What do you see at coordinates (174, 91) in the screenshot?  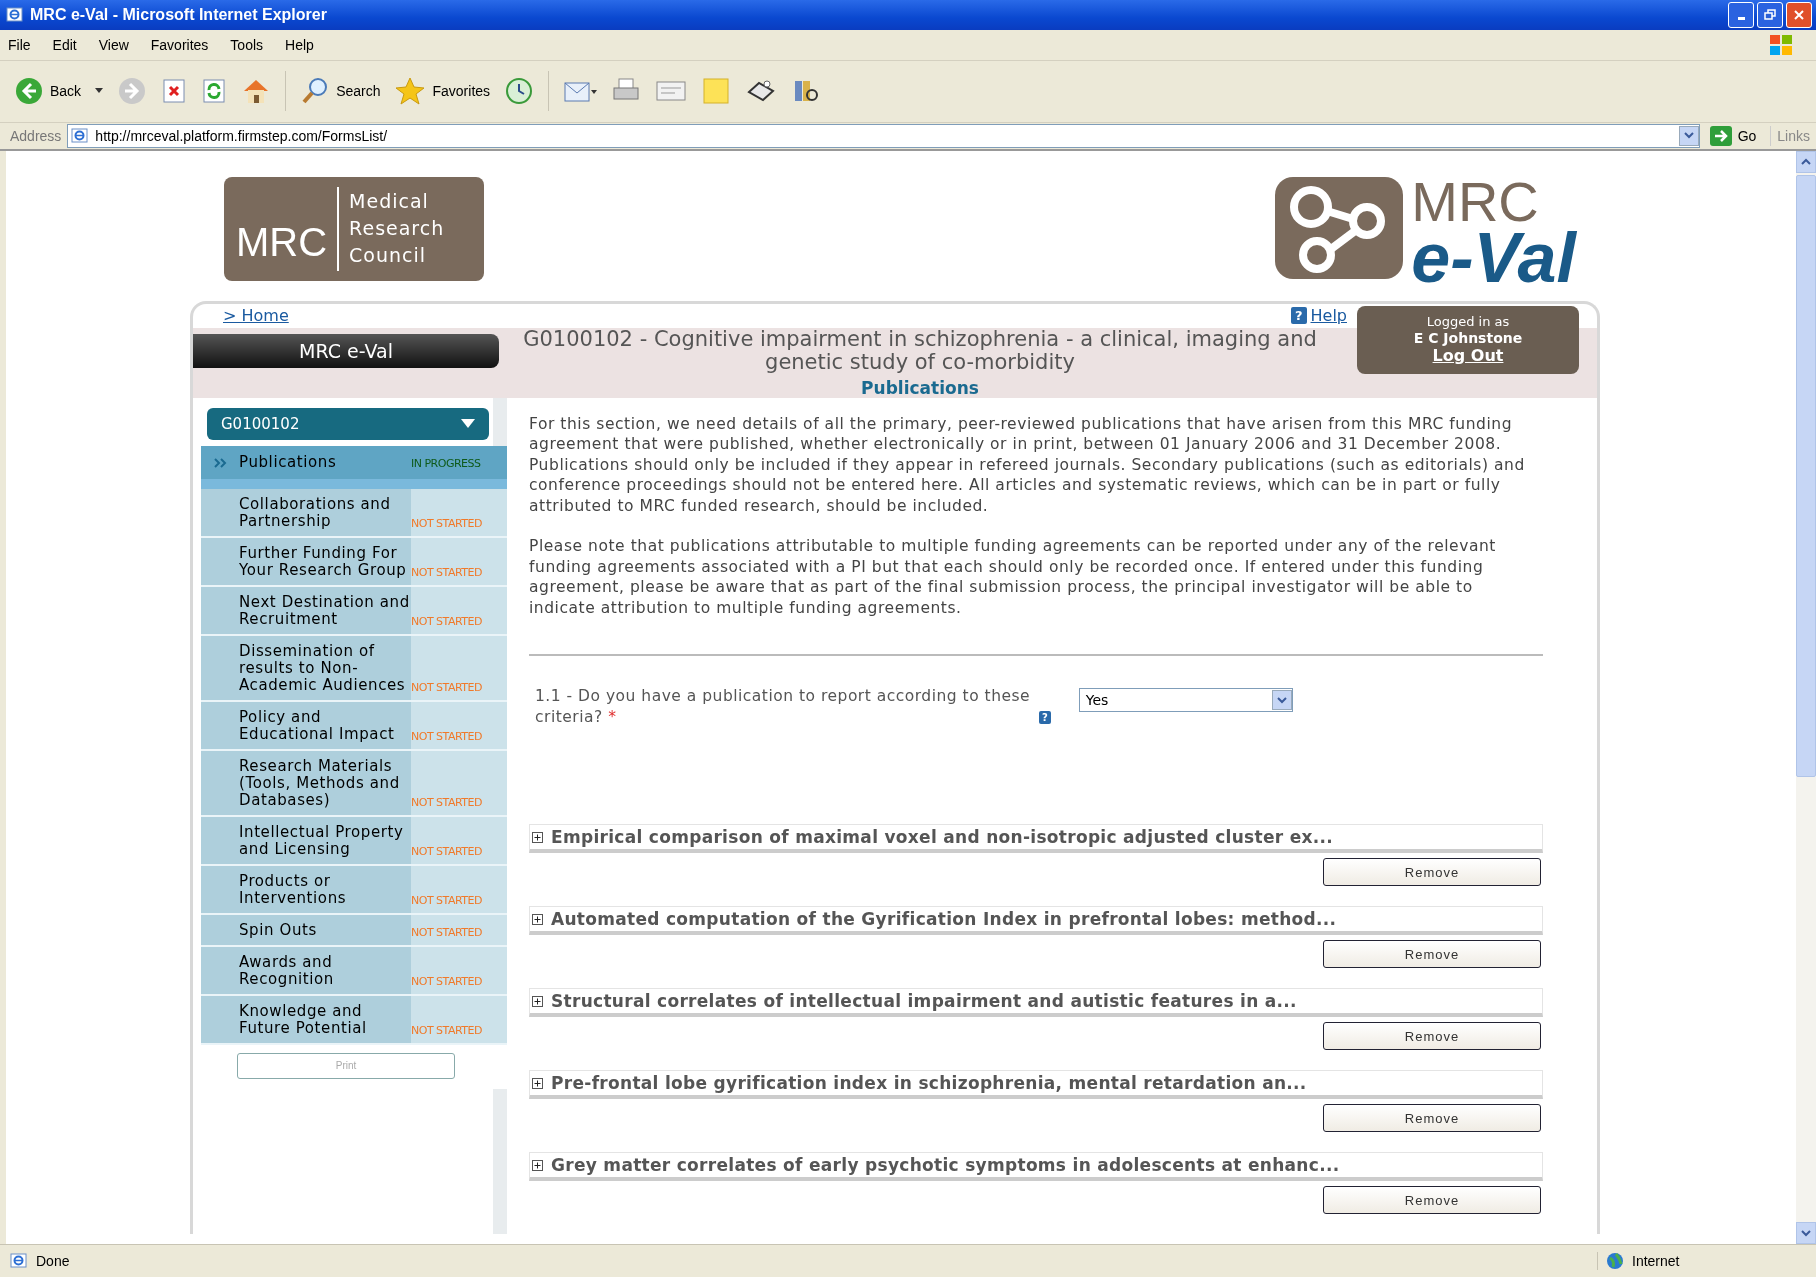 I see `stop-icon` at bounding box center [174, 91].